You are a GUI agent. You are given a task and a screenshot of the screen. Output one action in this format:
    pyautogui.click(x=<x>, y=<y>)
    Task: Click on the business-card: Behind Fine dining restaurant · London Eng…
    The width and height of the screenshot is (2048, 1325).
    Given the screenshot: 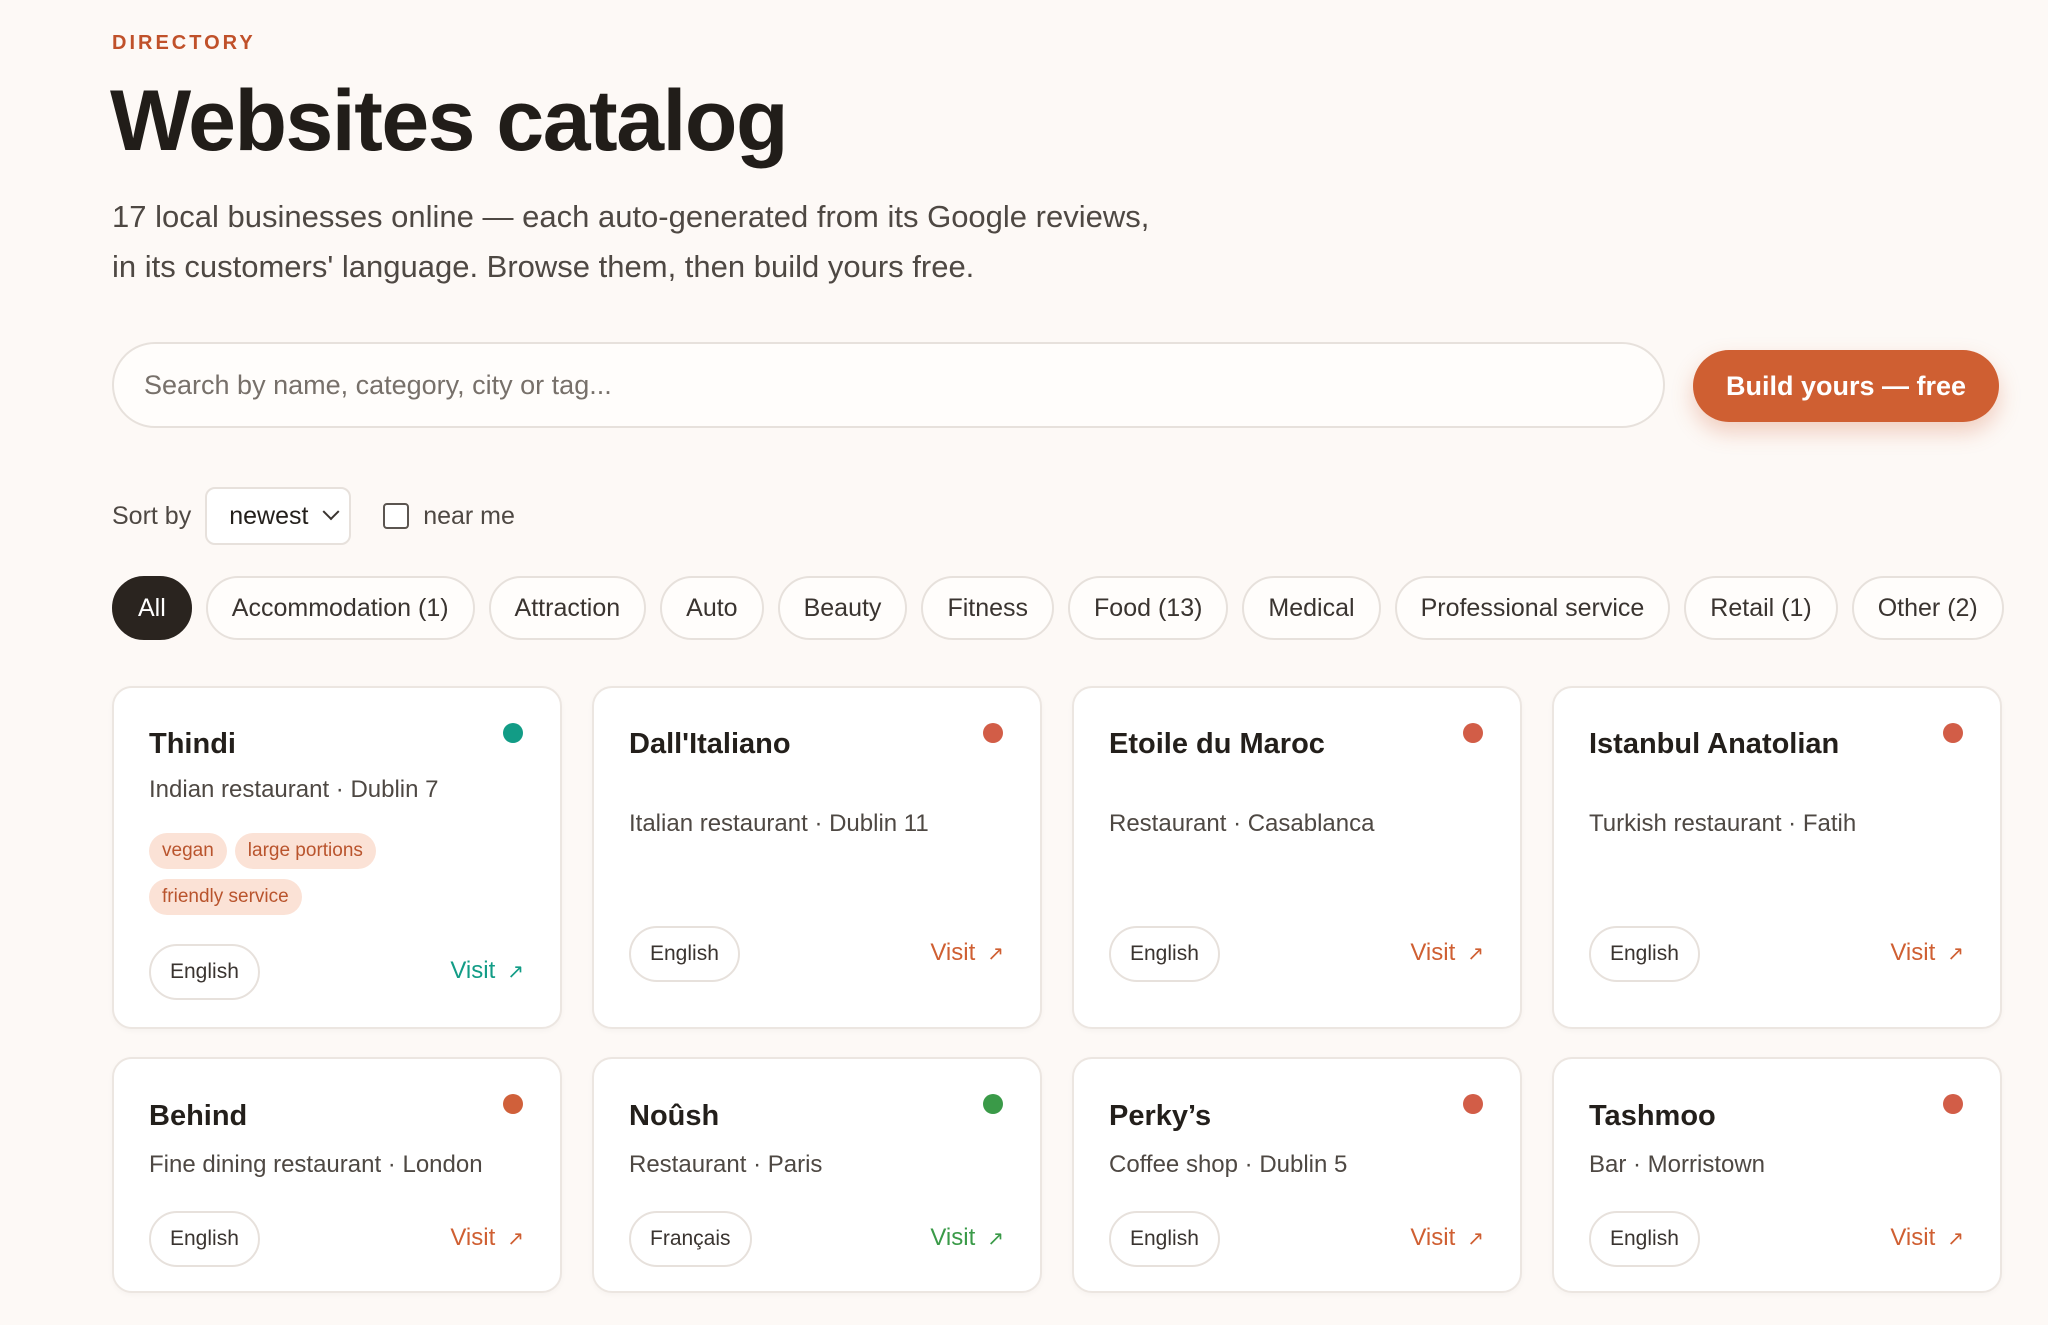 What is the action you would take?
    pyautogui.click(x=337, y=1175)
    